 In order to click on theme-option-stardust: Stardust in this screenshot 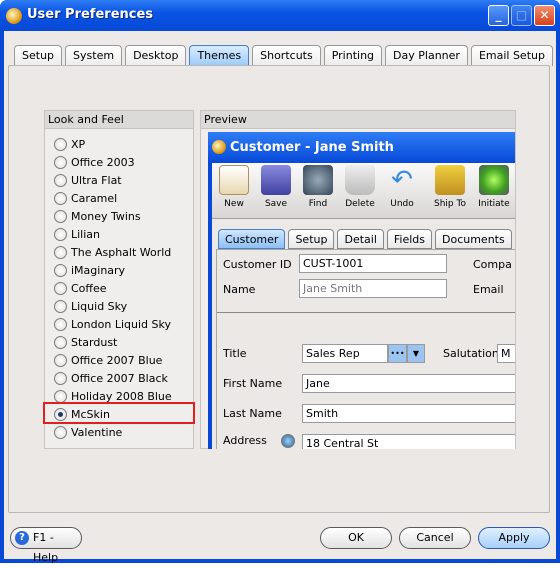, I will do `click(85, 342)`.